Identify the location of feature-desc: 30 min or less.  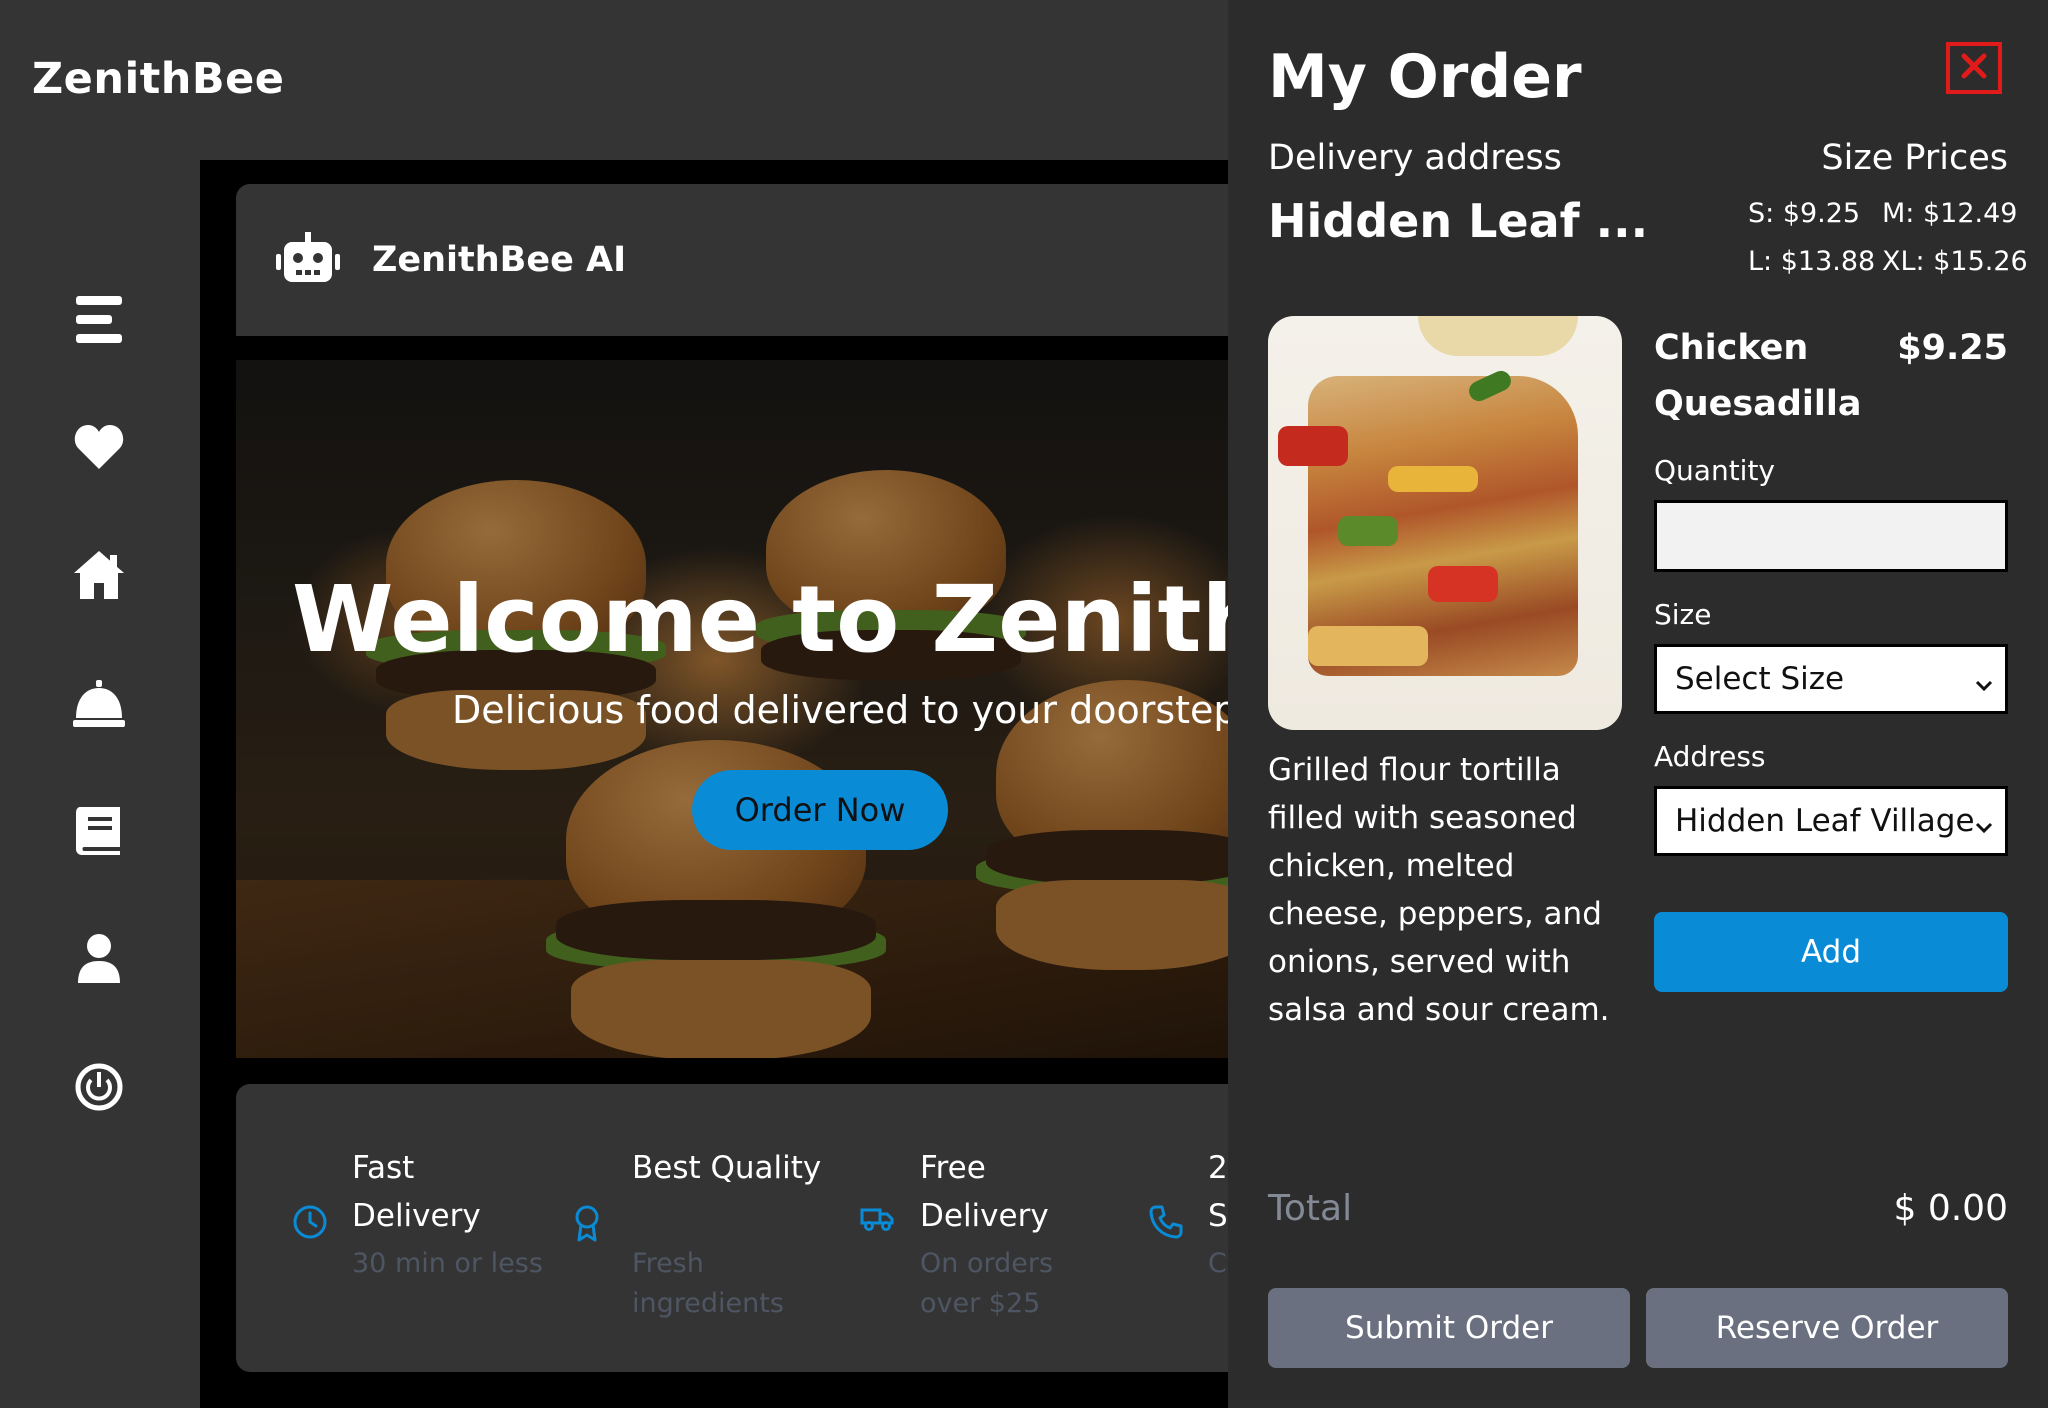
(447, 1263).